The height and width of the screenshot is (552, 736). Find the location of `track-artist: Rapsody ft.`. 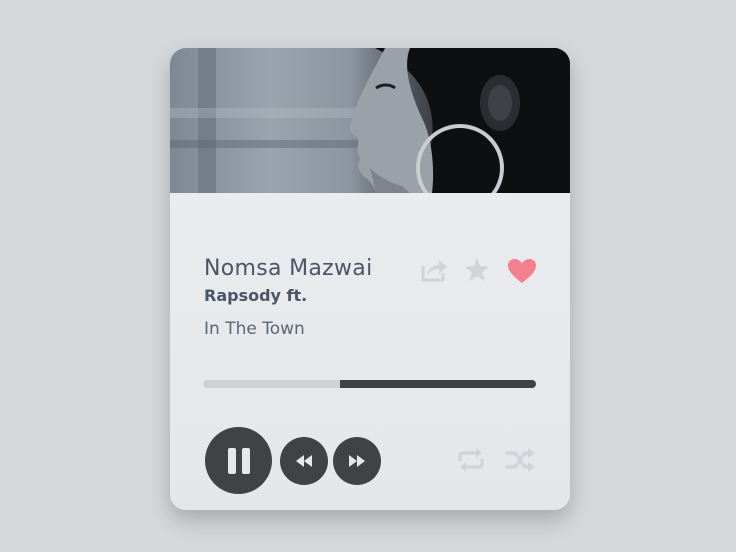

track-artist: Rapsody ft. is located at coordinates (256, 295).